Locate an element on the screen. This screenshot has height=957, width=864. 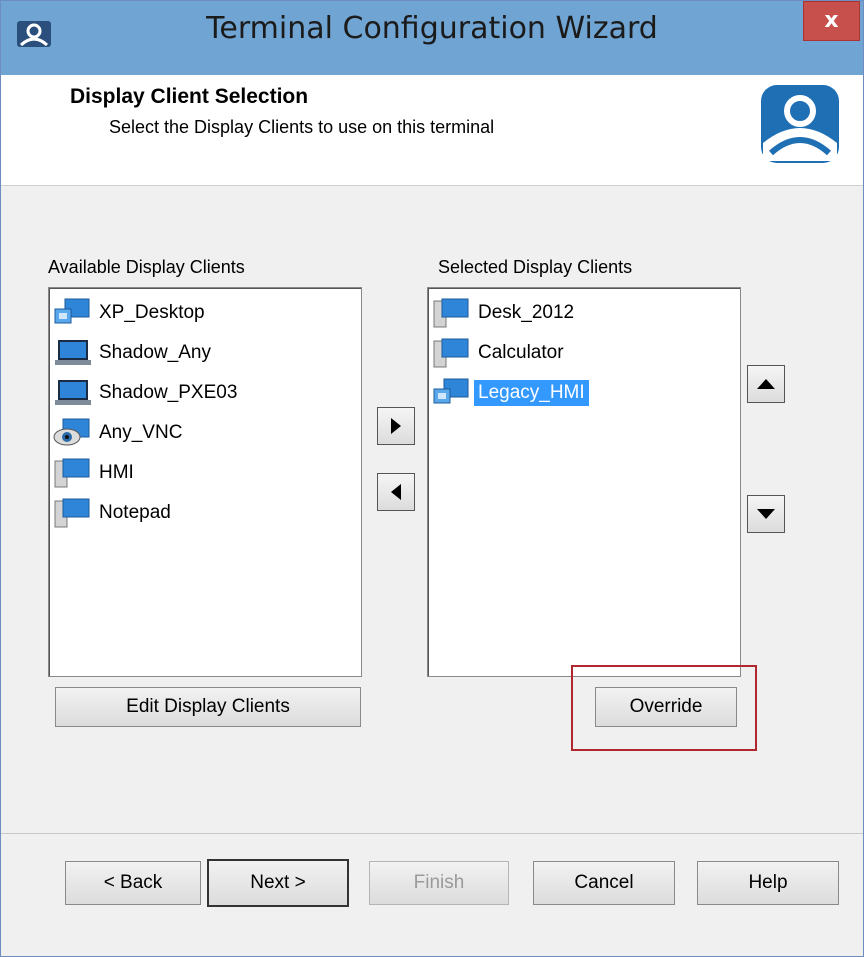
remove-arrow-button is located at coordinates (396, 492).